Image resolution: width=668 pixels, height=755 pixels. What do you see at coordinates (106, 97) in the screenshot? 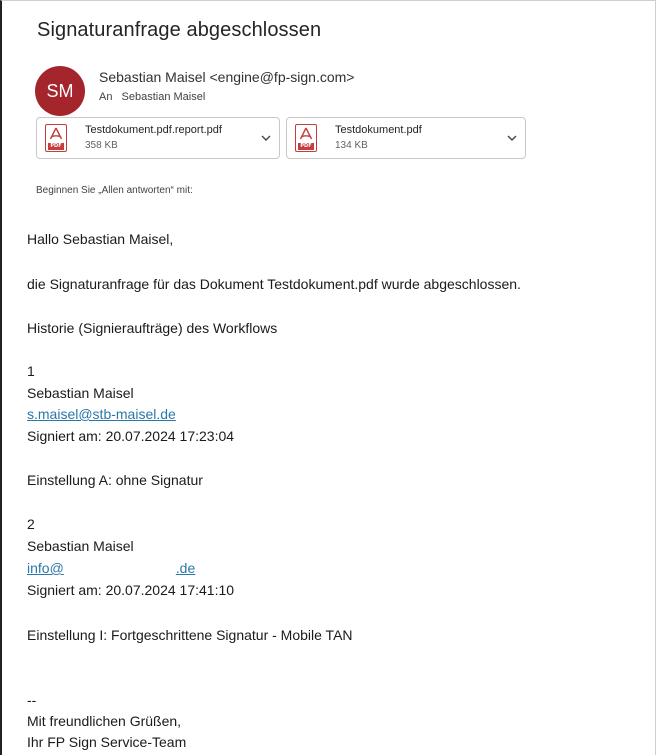
I see `to-label: An` at bounding box center [106, 97].